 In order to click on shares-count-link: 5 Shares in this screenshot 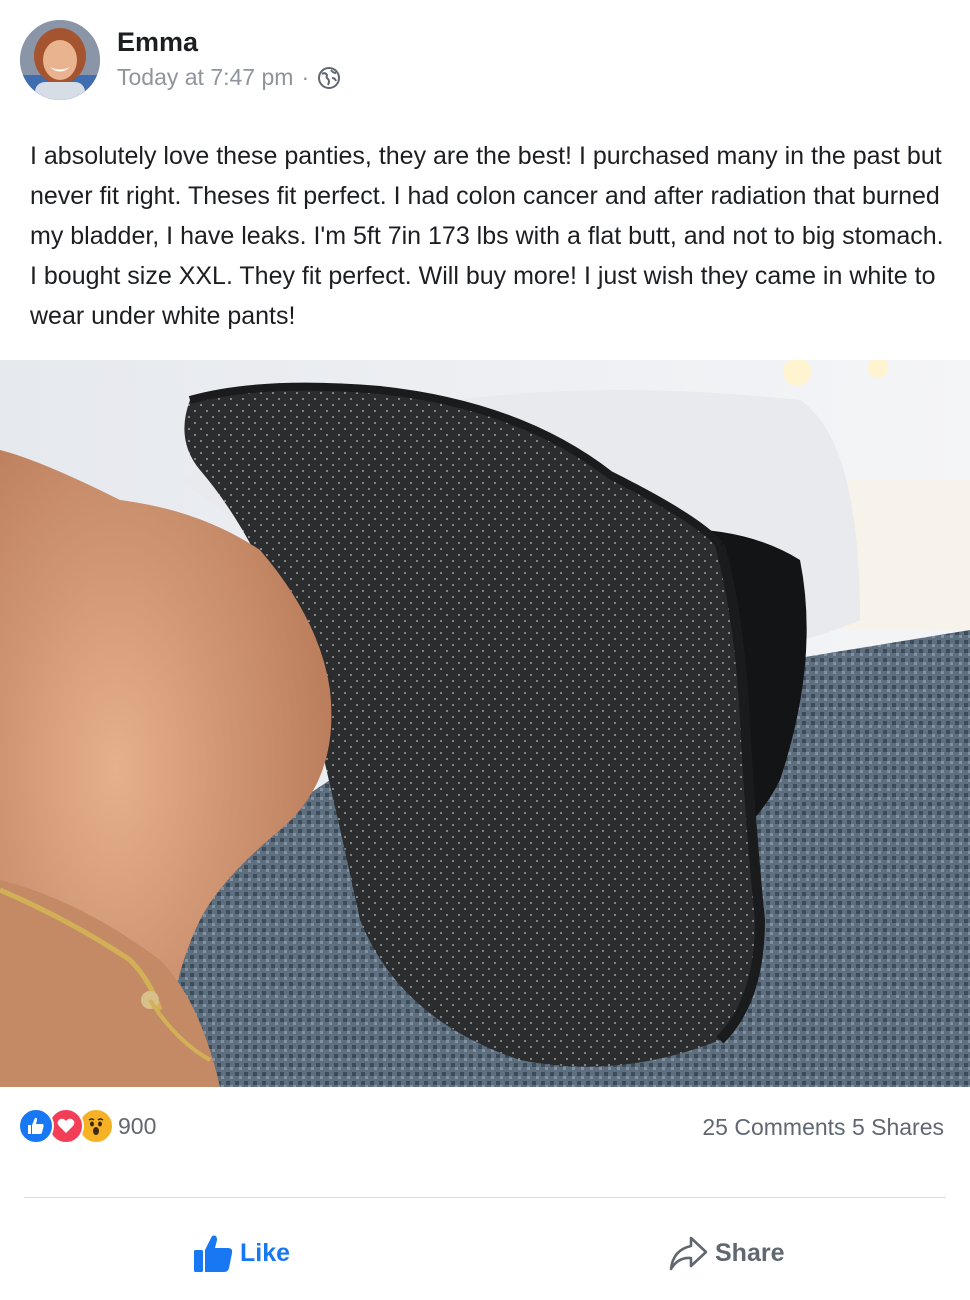, I will do `click(898, 1127)`.